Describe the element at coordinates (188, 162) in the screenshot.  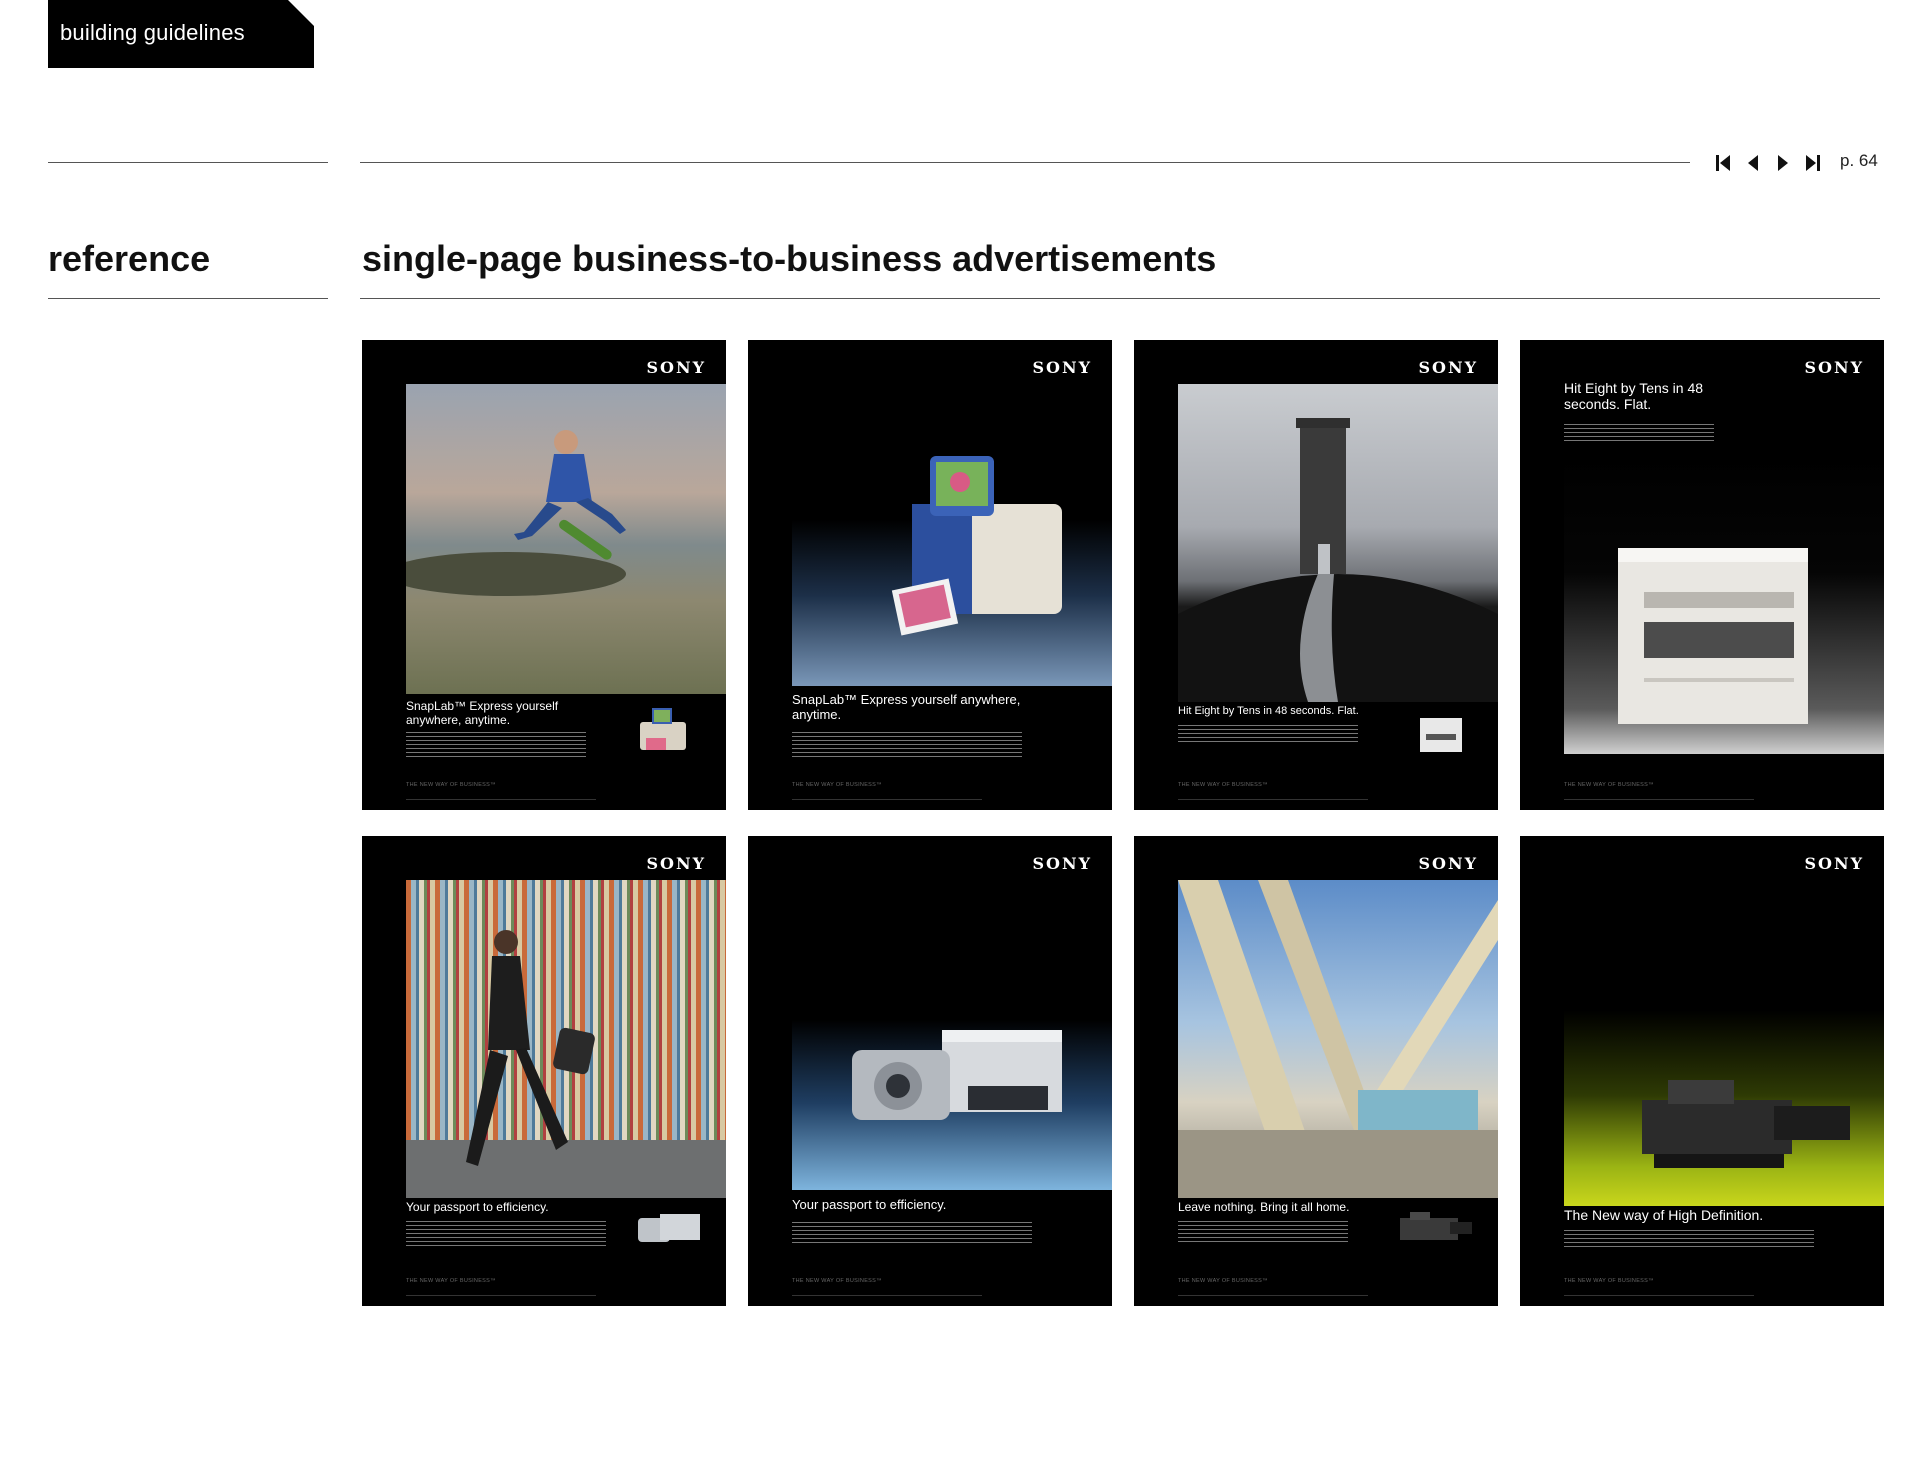
I see `top-rule-left` at that location.